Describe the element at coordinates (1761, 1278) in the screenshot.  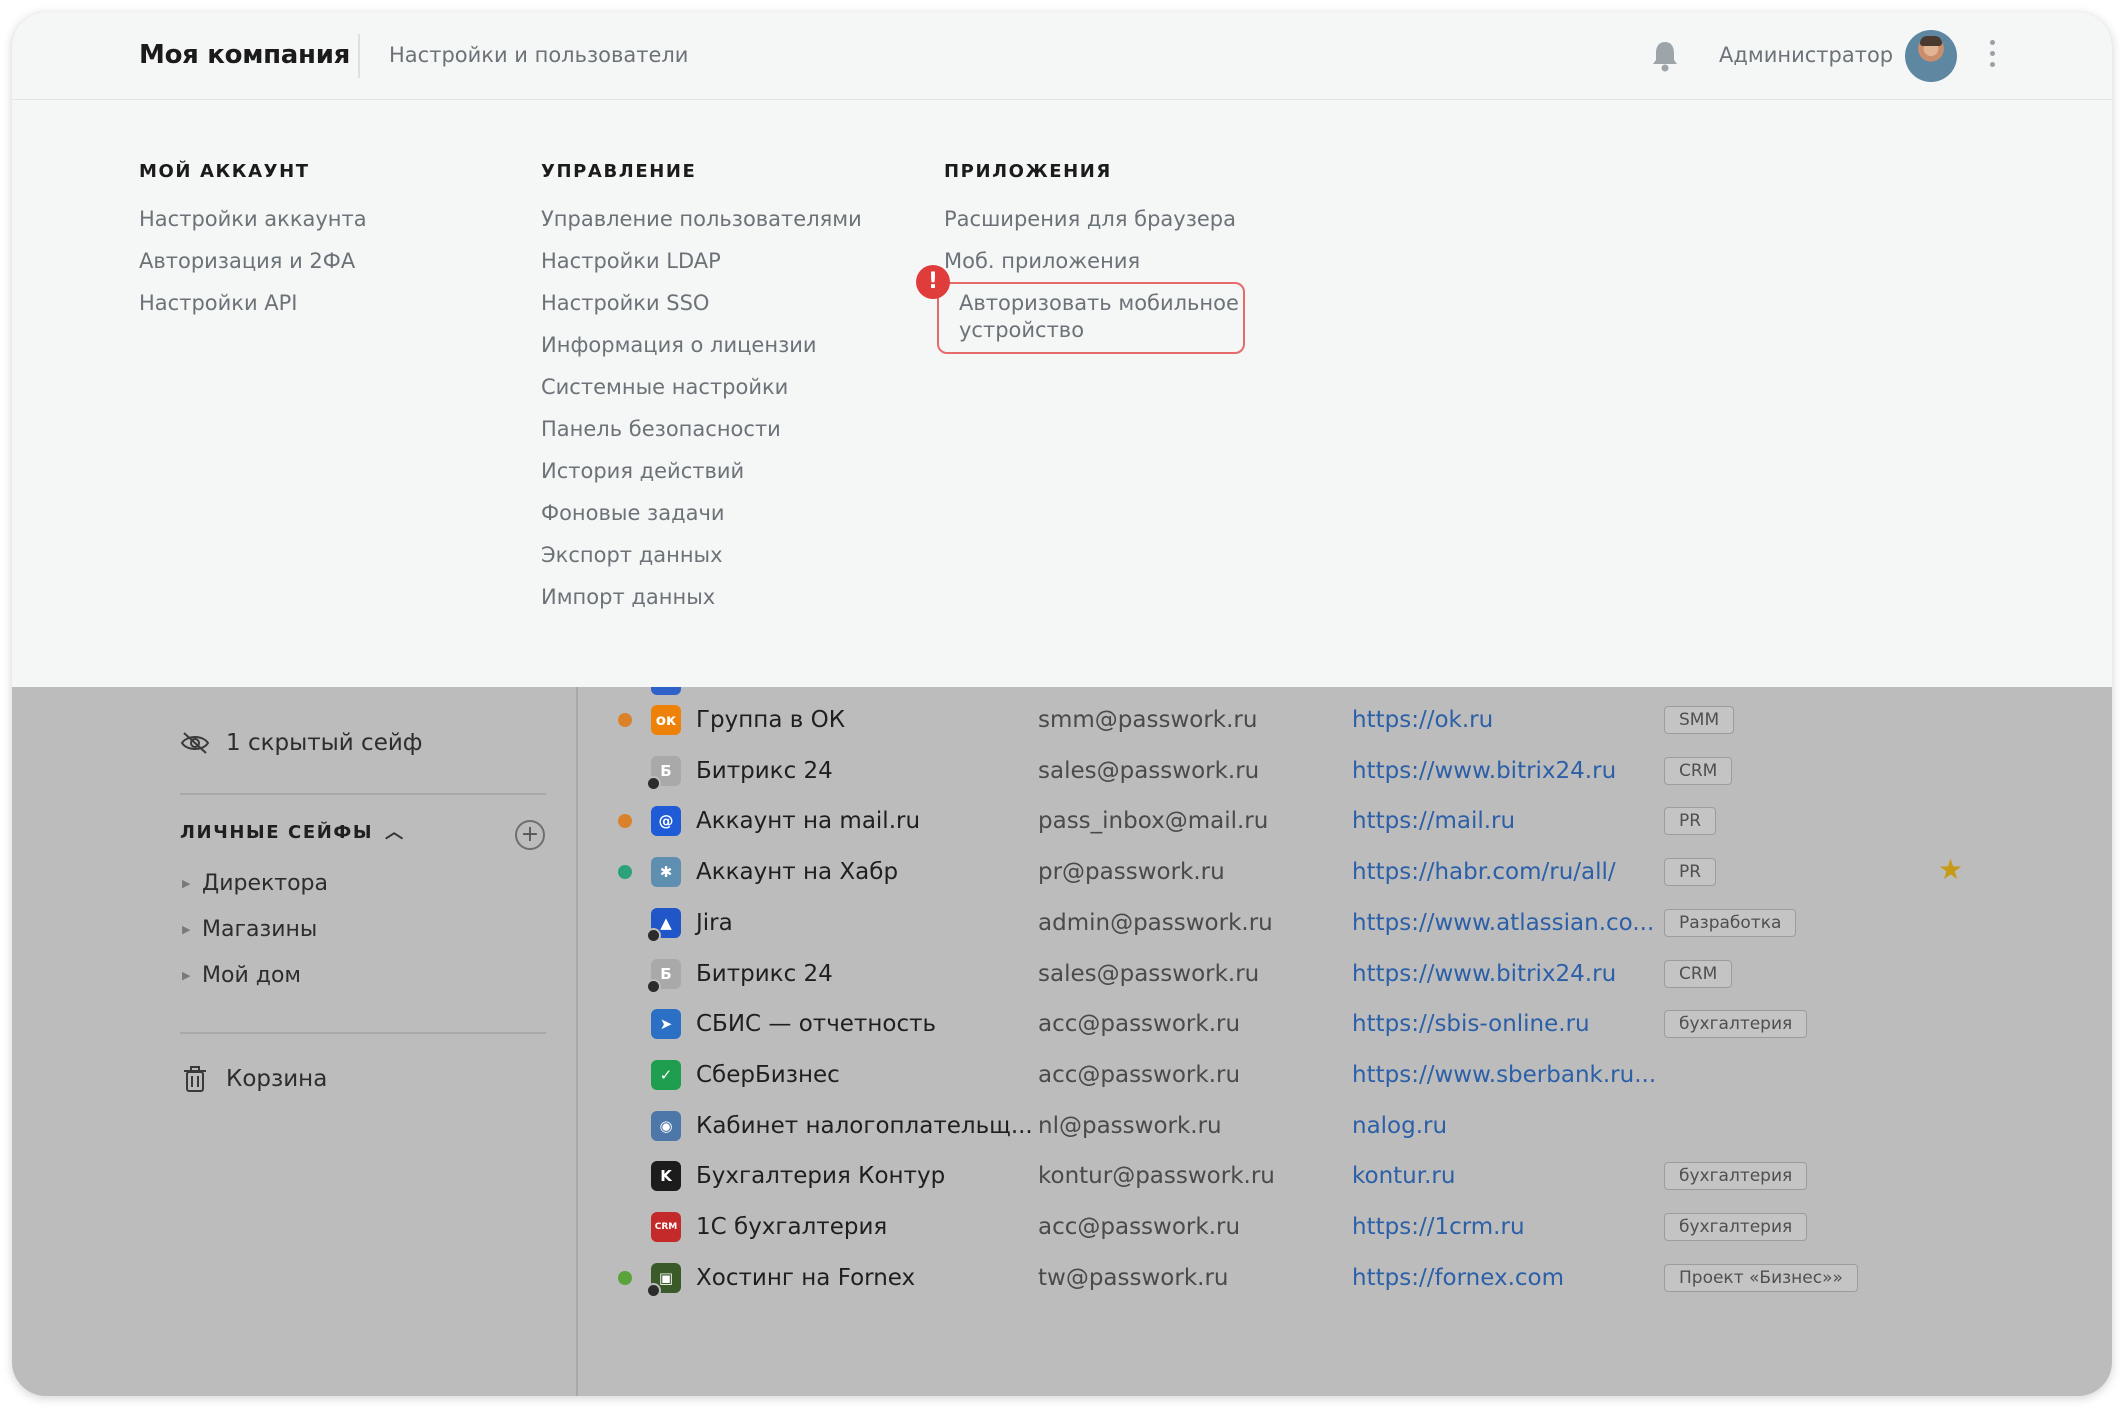
I see `tag-badge: Проект «Бизнес»»` at that location.